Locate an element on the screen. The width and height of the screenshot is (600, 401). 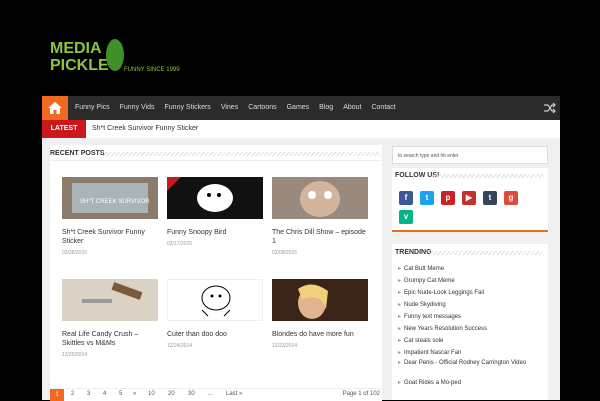
page-link: 3 is located at coordinates (88, 394).